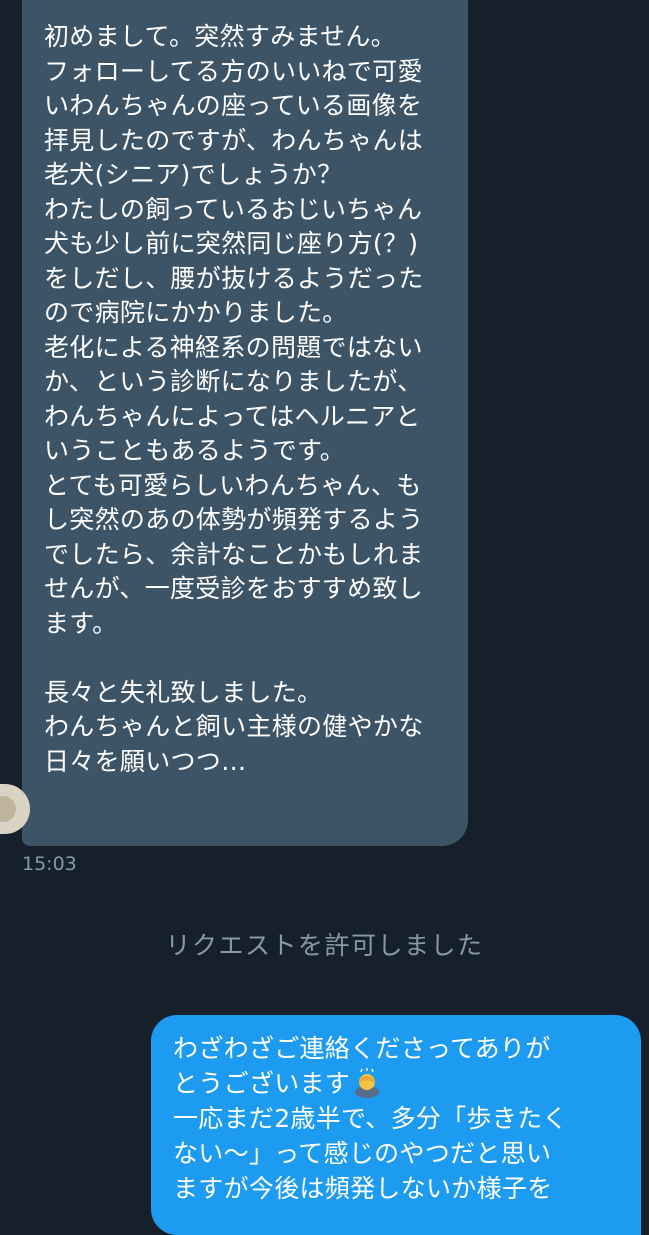 Image resolution: width=649 pixels, height=1235 pixels. What do you see at coordinates (367, 1083) in the screenshot?
I see `person-bowing-emoji-icon` at bounding box center [367, 1083].